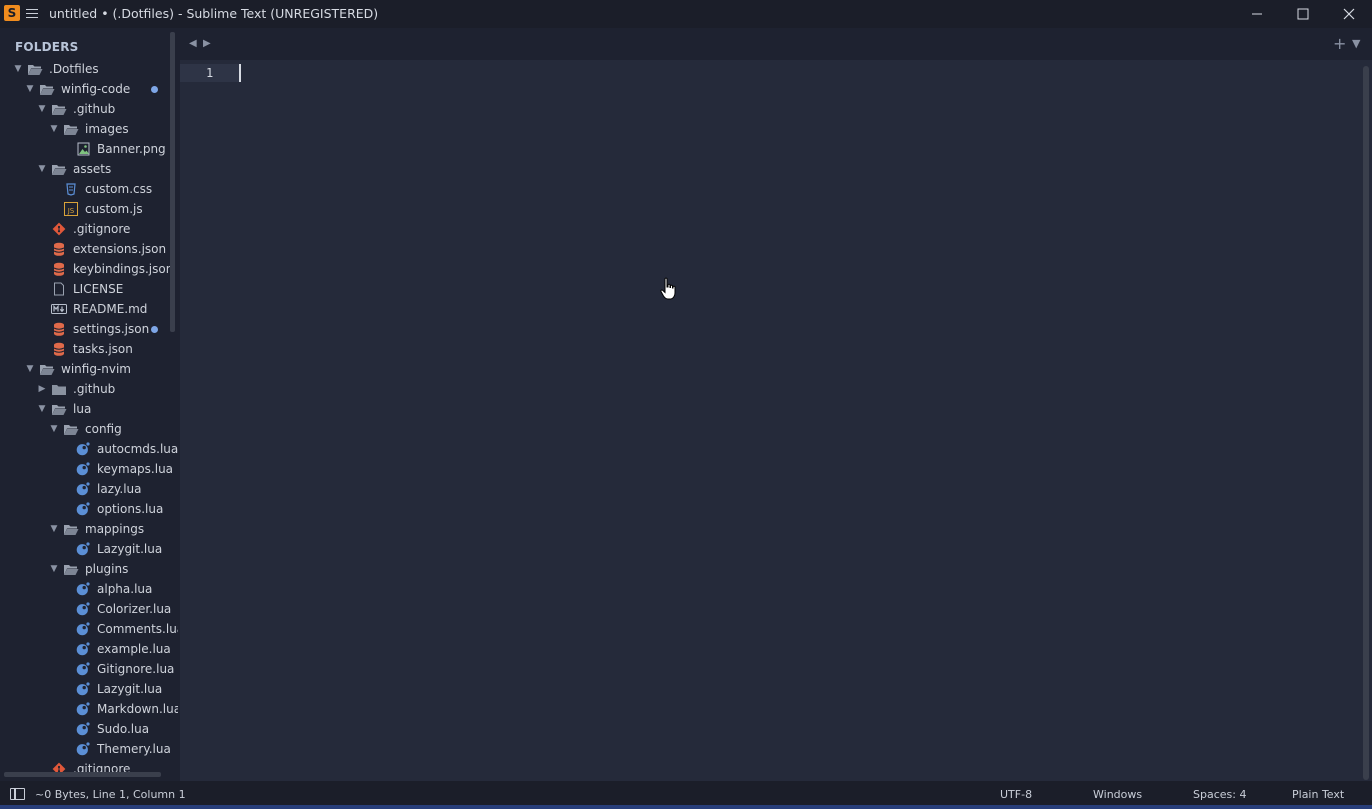  What do you see at coordinates (117, 669) in the screenshot?
I see `sidebar-file: Gitignore.lua` at bounding box center [117, 669].